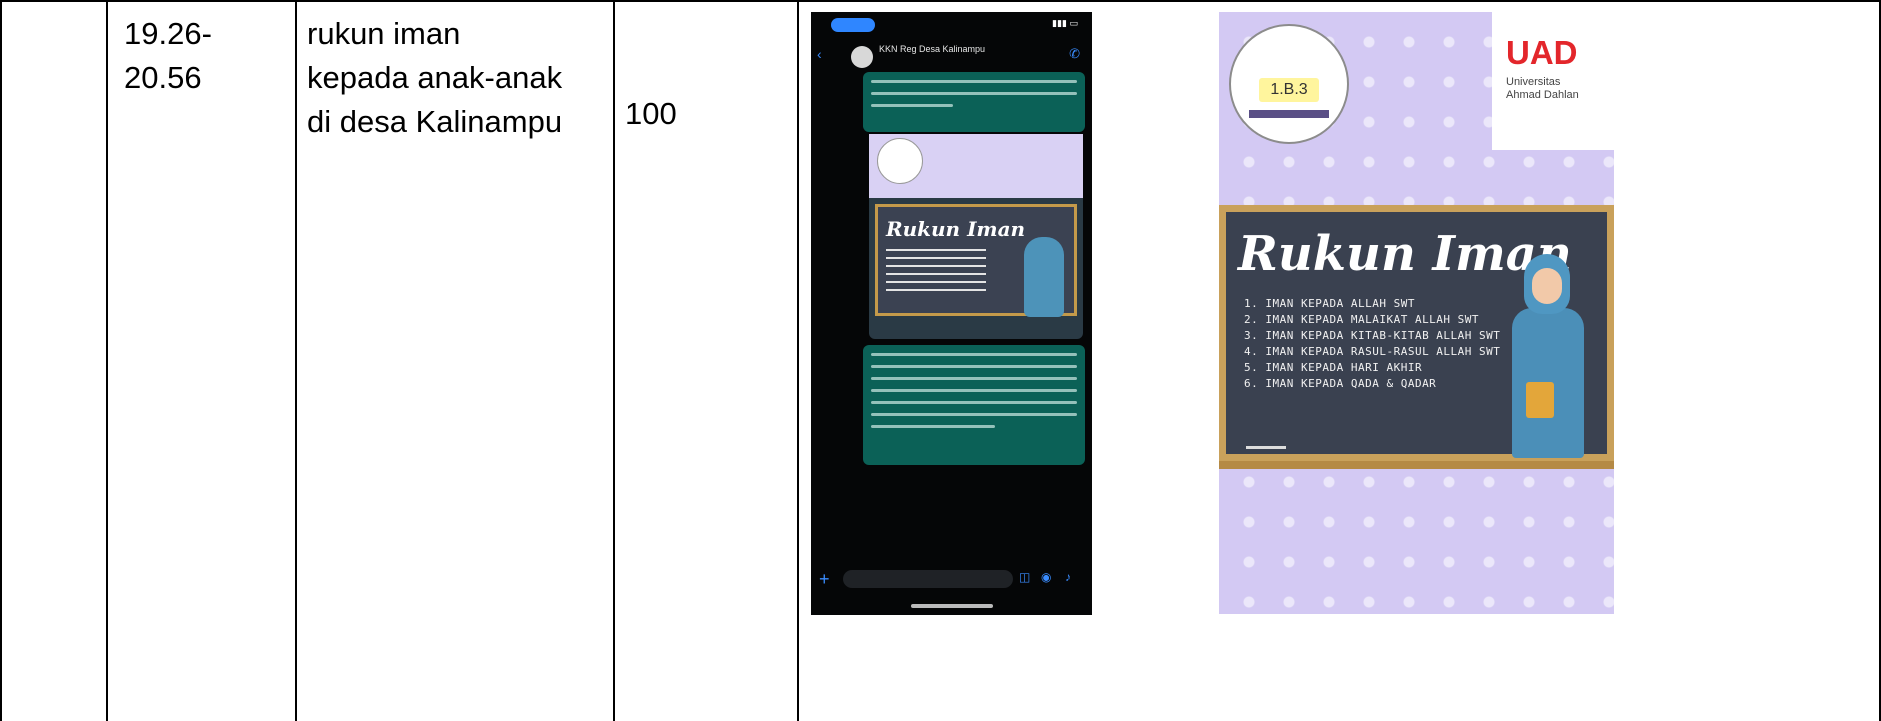 Image resolution: width=1881 pixels, height=721 pixels. What do you see at coordinates (651, 113) in the screenshot?
I see `percentage-cell: 100` at bounding box center [651, 113].